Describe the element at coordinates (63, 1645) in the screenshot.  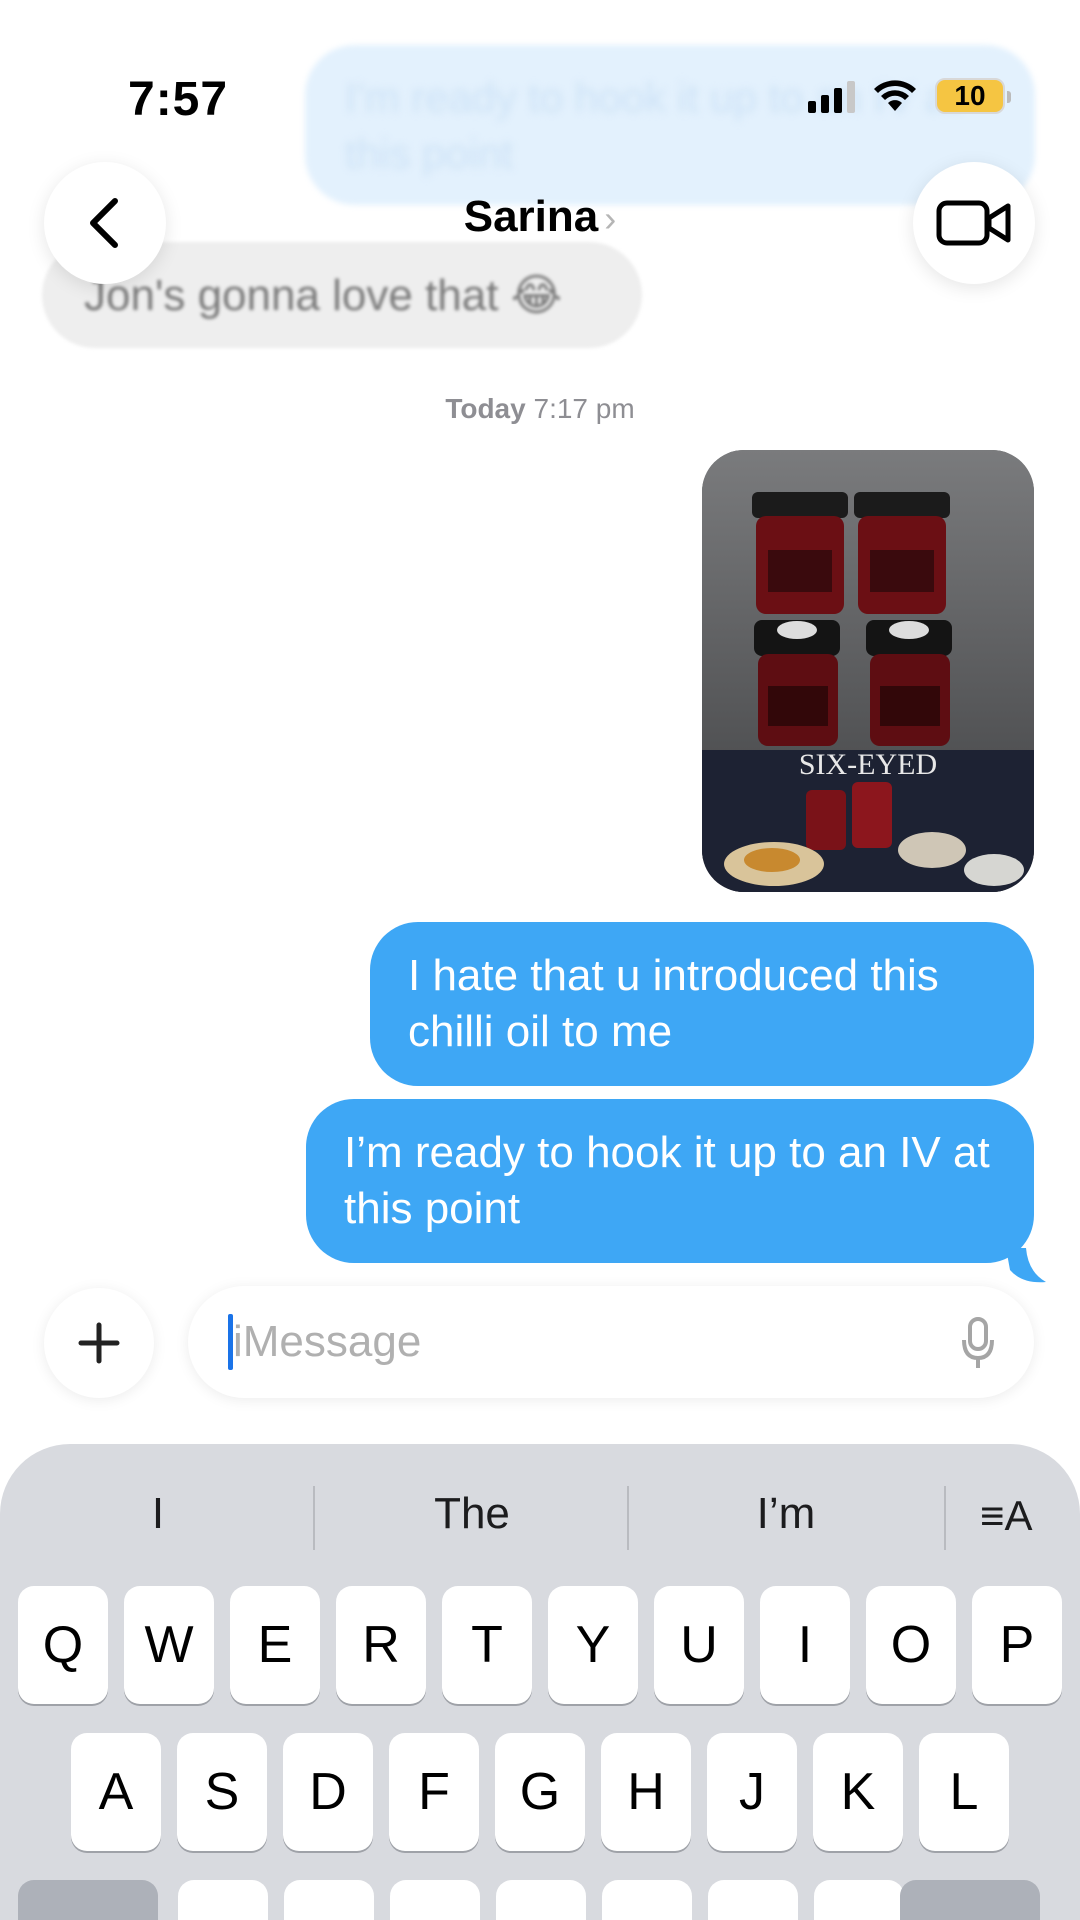
I see `key-q: Q` at that location.